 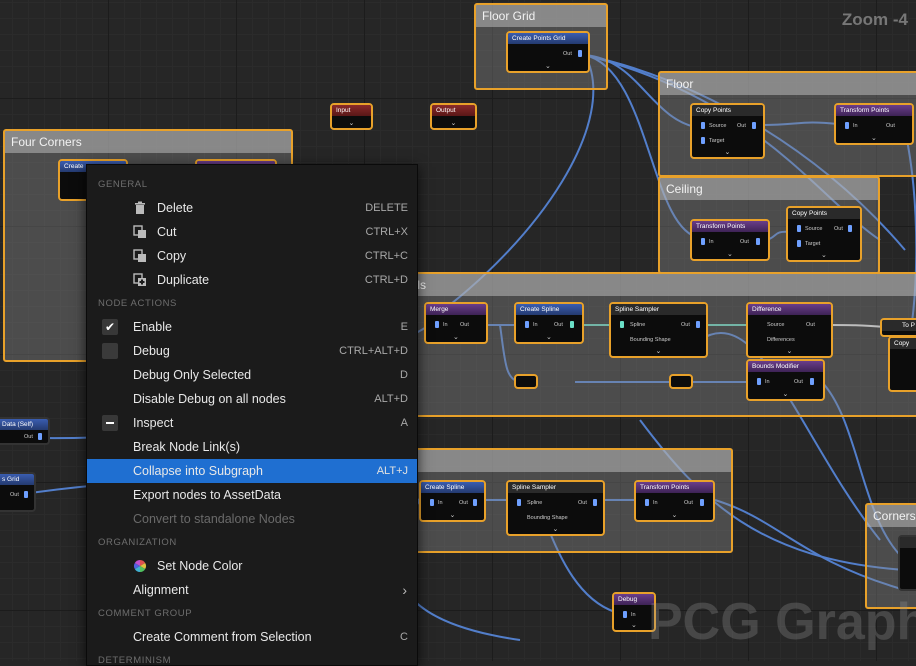 What do you see at coordinates (252, 423) in the screenshot?
I see `menu-item-inspect: Inspect A` at bounding box center [252, 423].